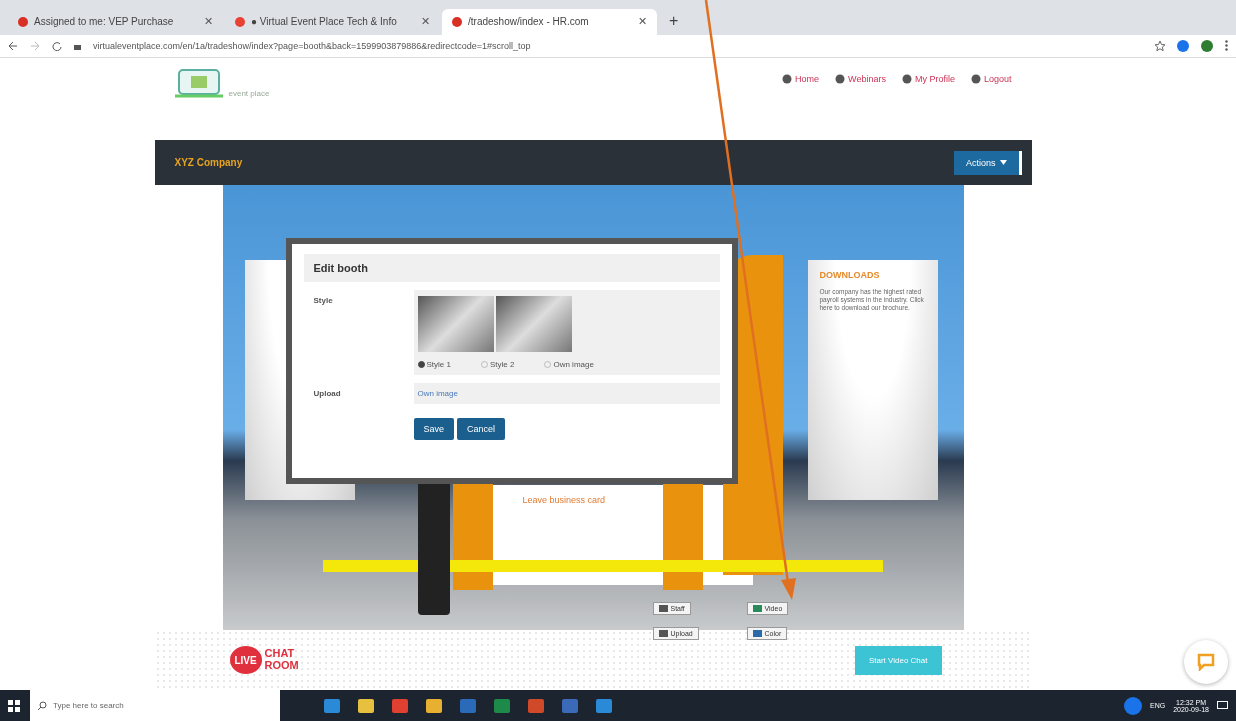  I want to click on style-radio: Own image, so click(569, 364).